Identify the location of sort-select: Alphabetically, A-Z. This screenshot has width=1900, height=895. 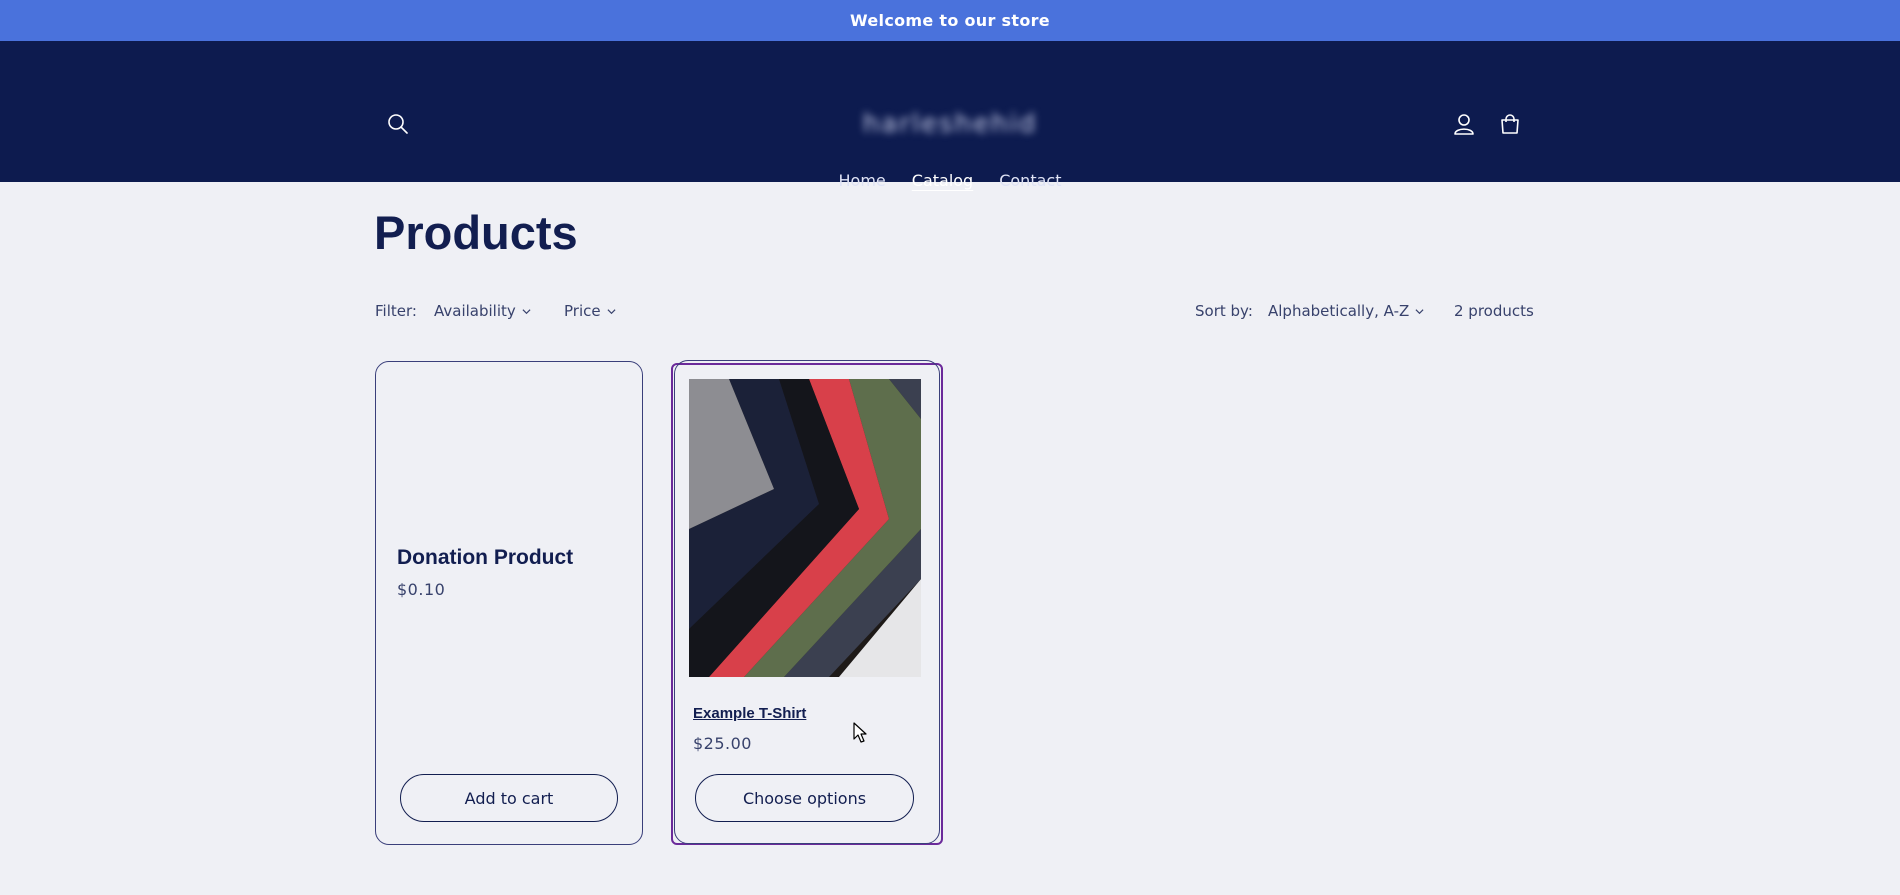
(1346, 311).